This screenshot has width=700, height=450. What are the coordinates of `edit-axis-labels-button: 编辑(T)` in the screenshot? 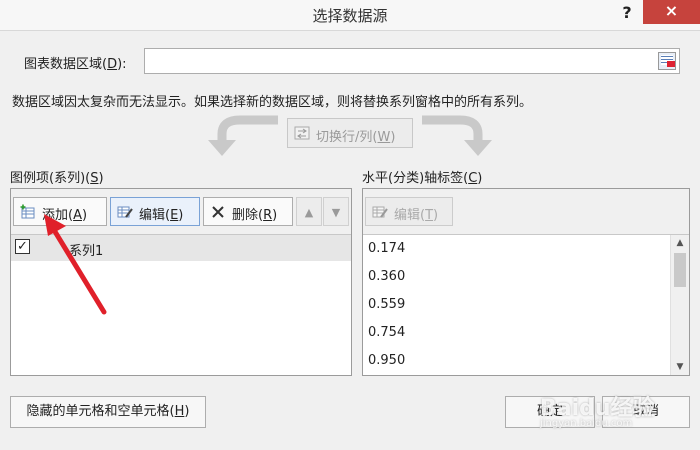 It's located at (409, 211).